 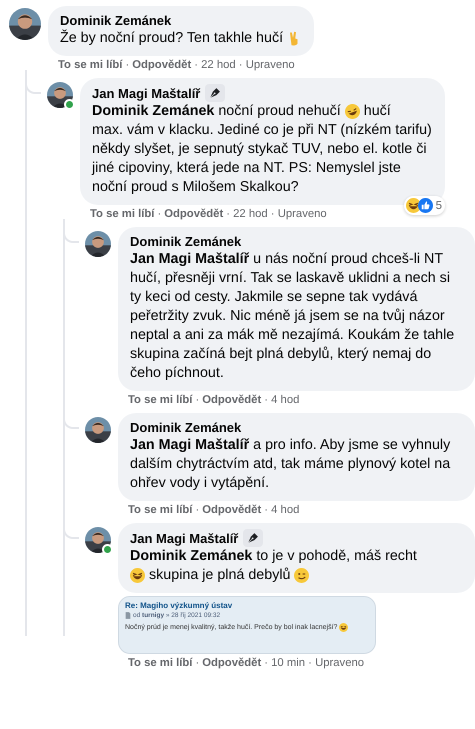 I want to click on comment-text: Jan Magi Maštalíř u nás noční proud chceš-li NT hučí, přesněji vrní. Tak se laskavě uklidni a nech si ty keci od cesty. Jakmile se sepne tak vydává peřetržity zvuk. Nic méně já jsem se na tvůj názor neptal a ani za mák mě nezajímá. Koukám že tahle skupina začíná bejt plná debylů, který nemaj do čeho píchnout., so click(x=293, y=316).